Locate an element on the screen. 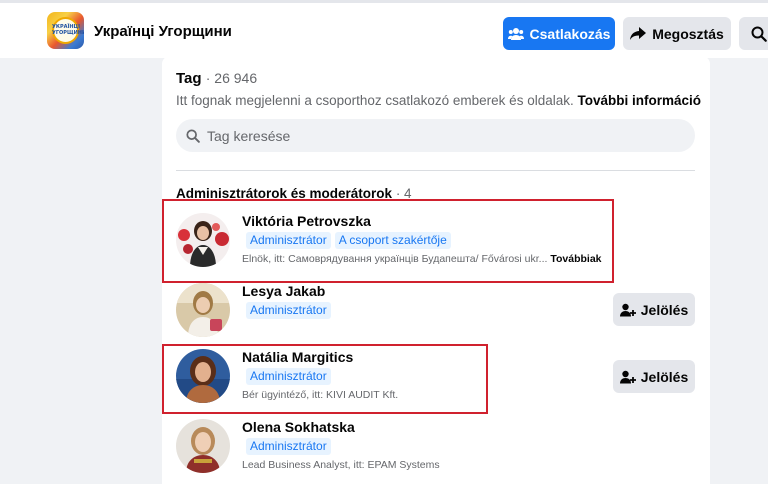 The width and height of the screenshot is (768, 484). group-logo: УКРАЇНЦІ УГОРЩИНИ is located at coordinates (65, 30).